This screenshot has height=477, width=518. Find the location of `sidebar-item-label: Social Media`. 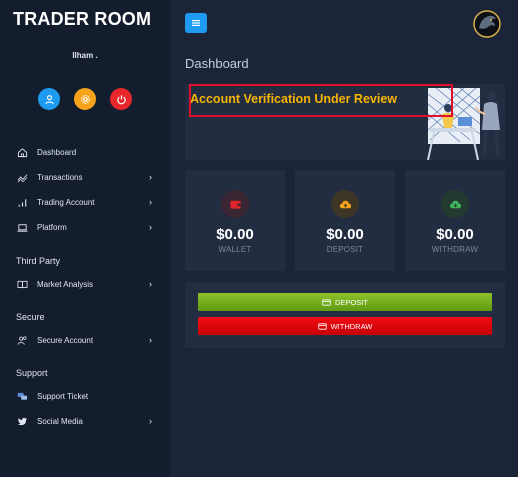

sidebar-item-label: Social Media is located at coordinates (60, 421).